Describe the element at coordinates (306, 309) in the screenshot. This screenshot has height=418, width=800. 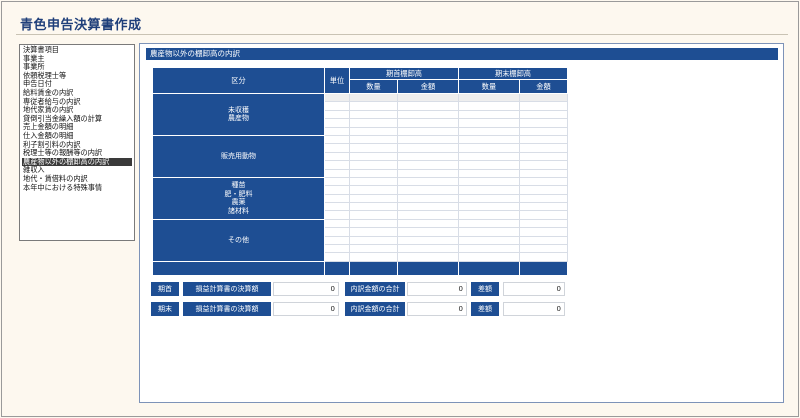
I see `closing-pl-value: 0` at that location.